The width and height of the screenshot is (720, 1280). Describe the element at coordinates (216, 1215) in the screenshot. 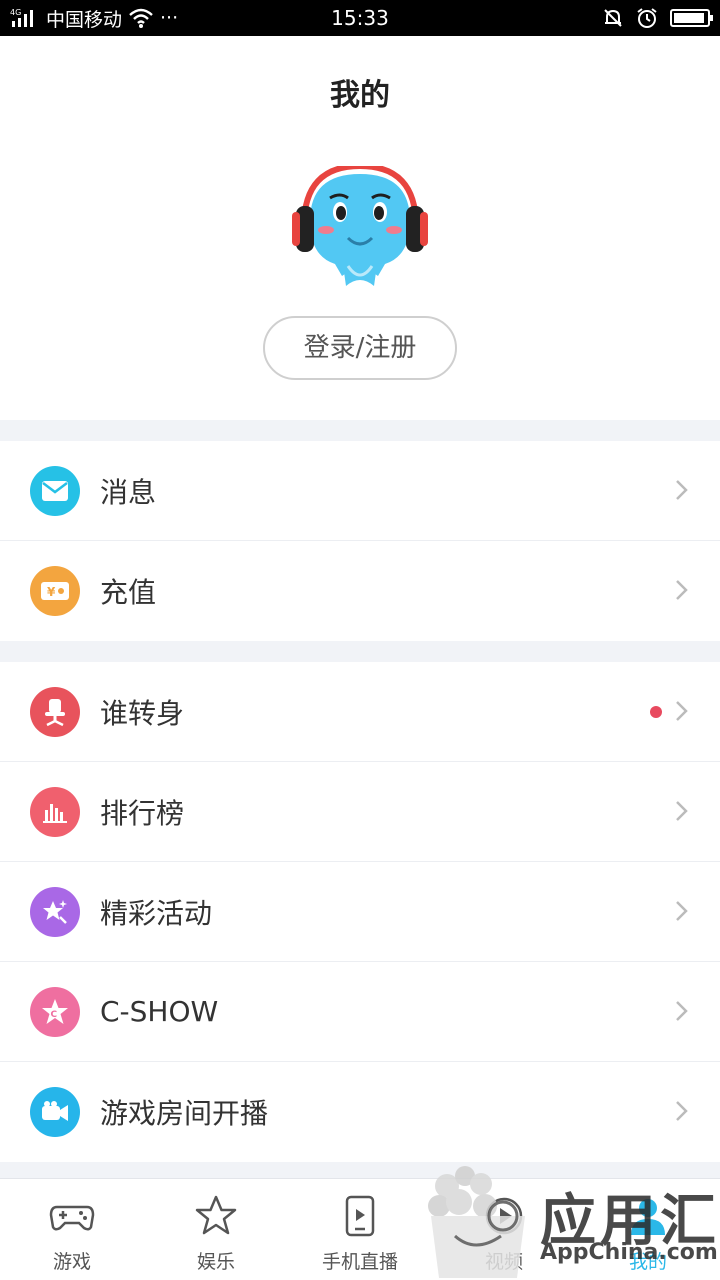

I see `star-icon` at that location.